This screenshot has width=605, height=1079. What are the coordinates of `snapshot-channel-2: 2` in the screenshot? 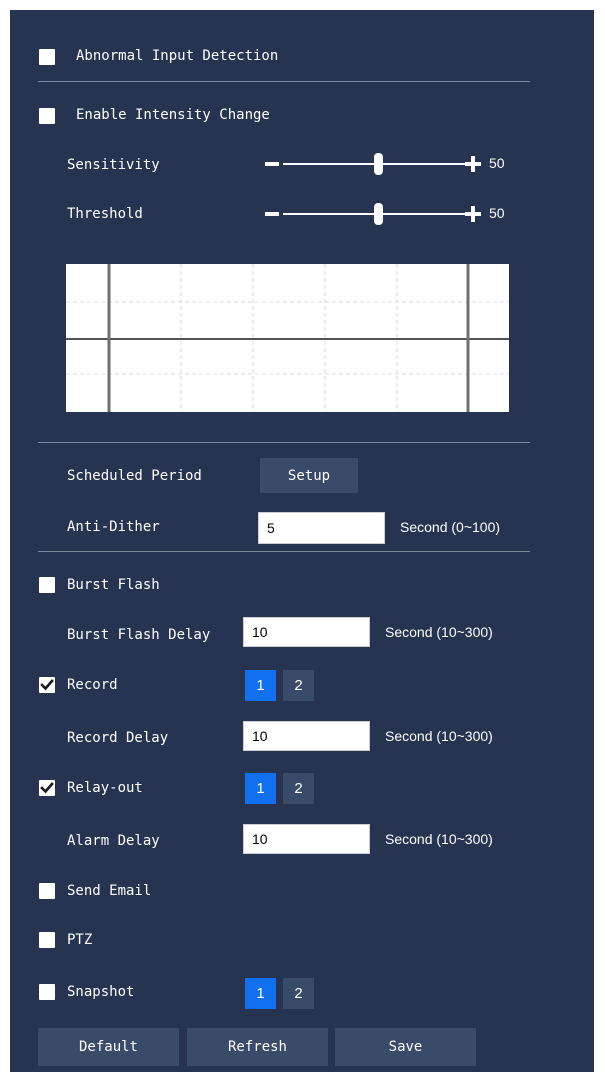 It's located at (298, 993).